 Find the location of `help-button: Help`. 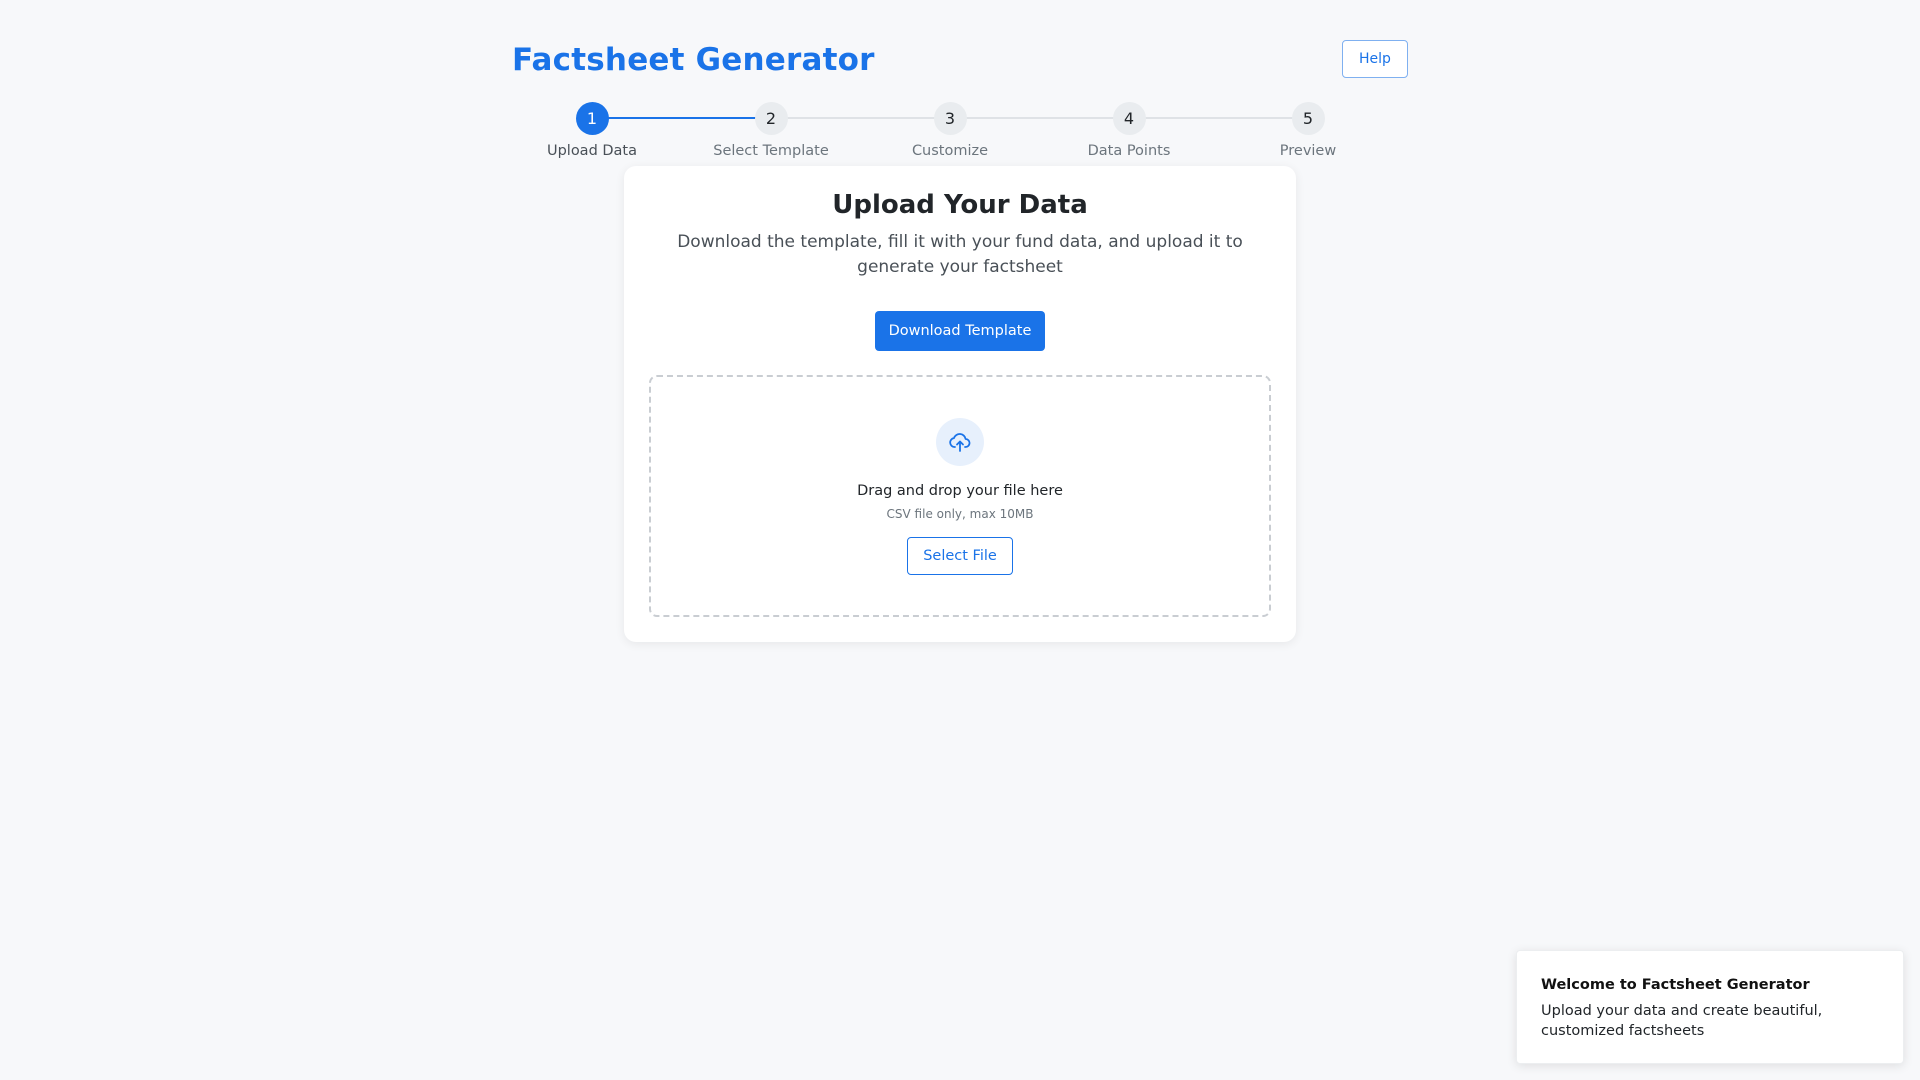

help-button: Help is located at coordinates (1375, 59).